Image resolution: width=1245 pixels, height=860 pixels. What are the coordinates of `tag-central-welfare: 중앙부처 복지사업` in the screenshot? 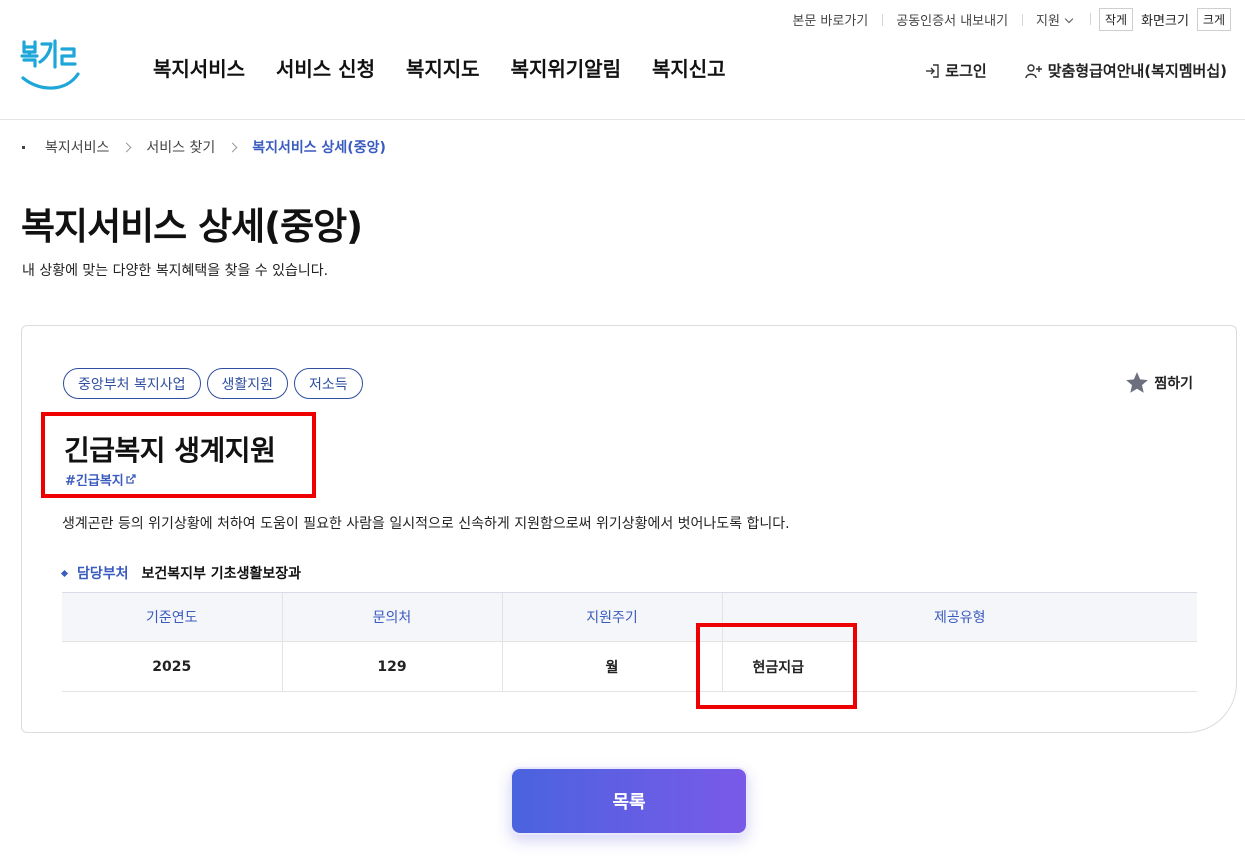 It's located at (132, 383).